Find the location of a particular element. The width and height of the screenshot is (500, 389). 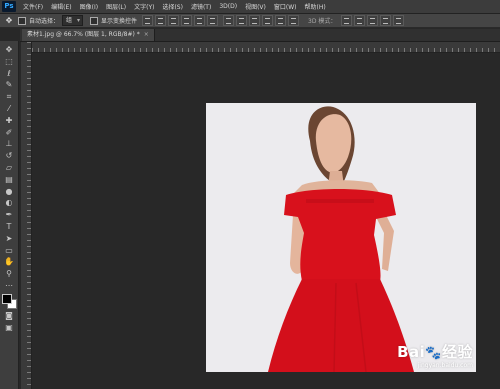

quick-mask-icon: ◙ is located at coordinates (9, 315).